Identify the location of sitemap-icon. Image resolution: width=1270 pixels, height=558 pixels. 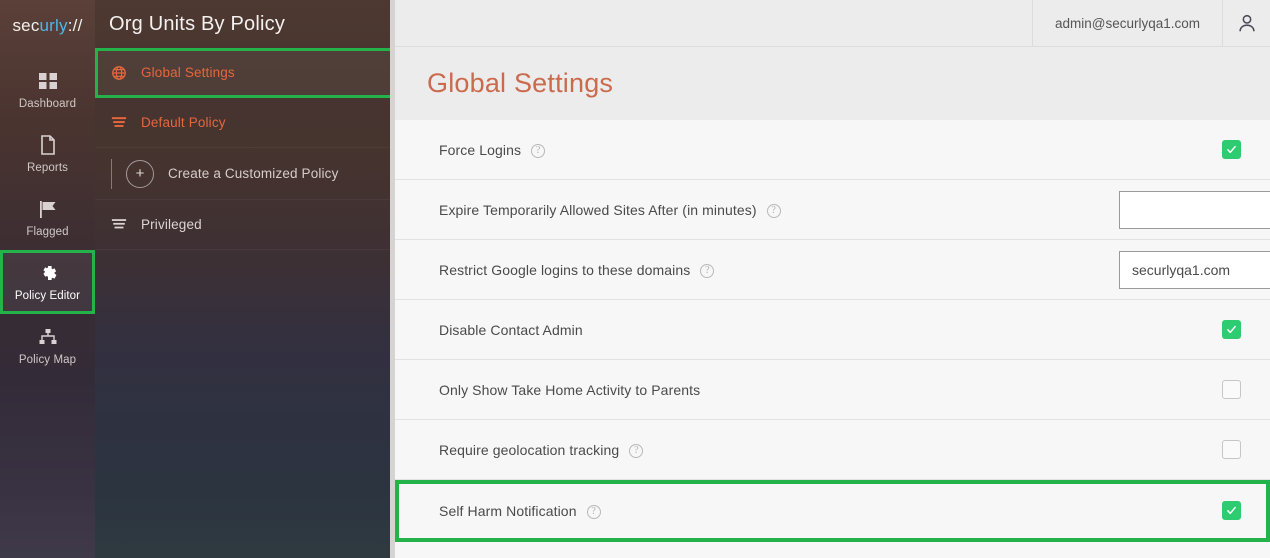
(48, 337).